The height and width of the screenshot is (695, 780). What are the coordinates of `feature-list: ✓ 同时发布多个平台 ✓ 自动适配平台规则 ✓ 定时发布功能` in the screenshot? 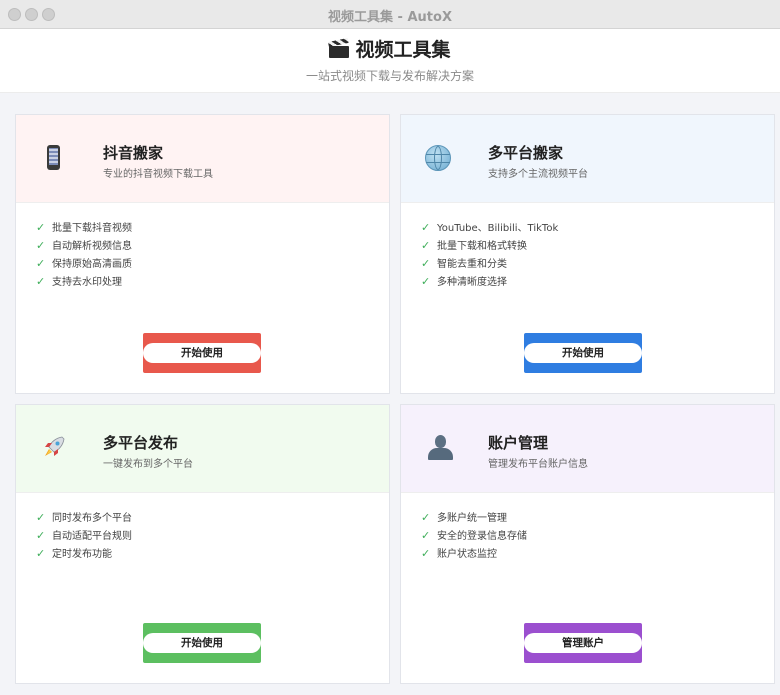 It's located at (84, 536).